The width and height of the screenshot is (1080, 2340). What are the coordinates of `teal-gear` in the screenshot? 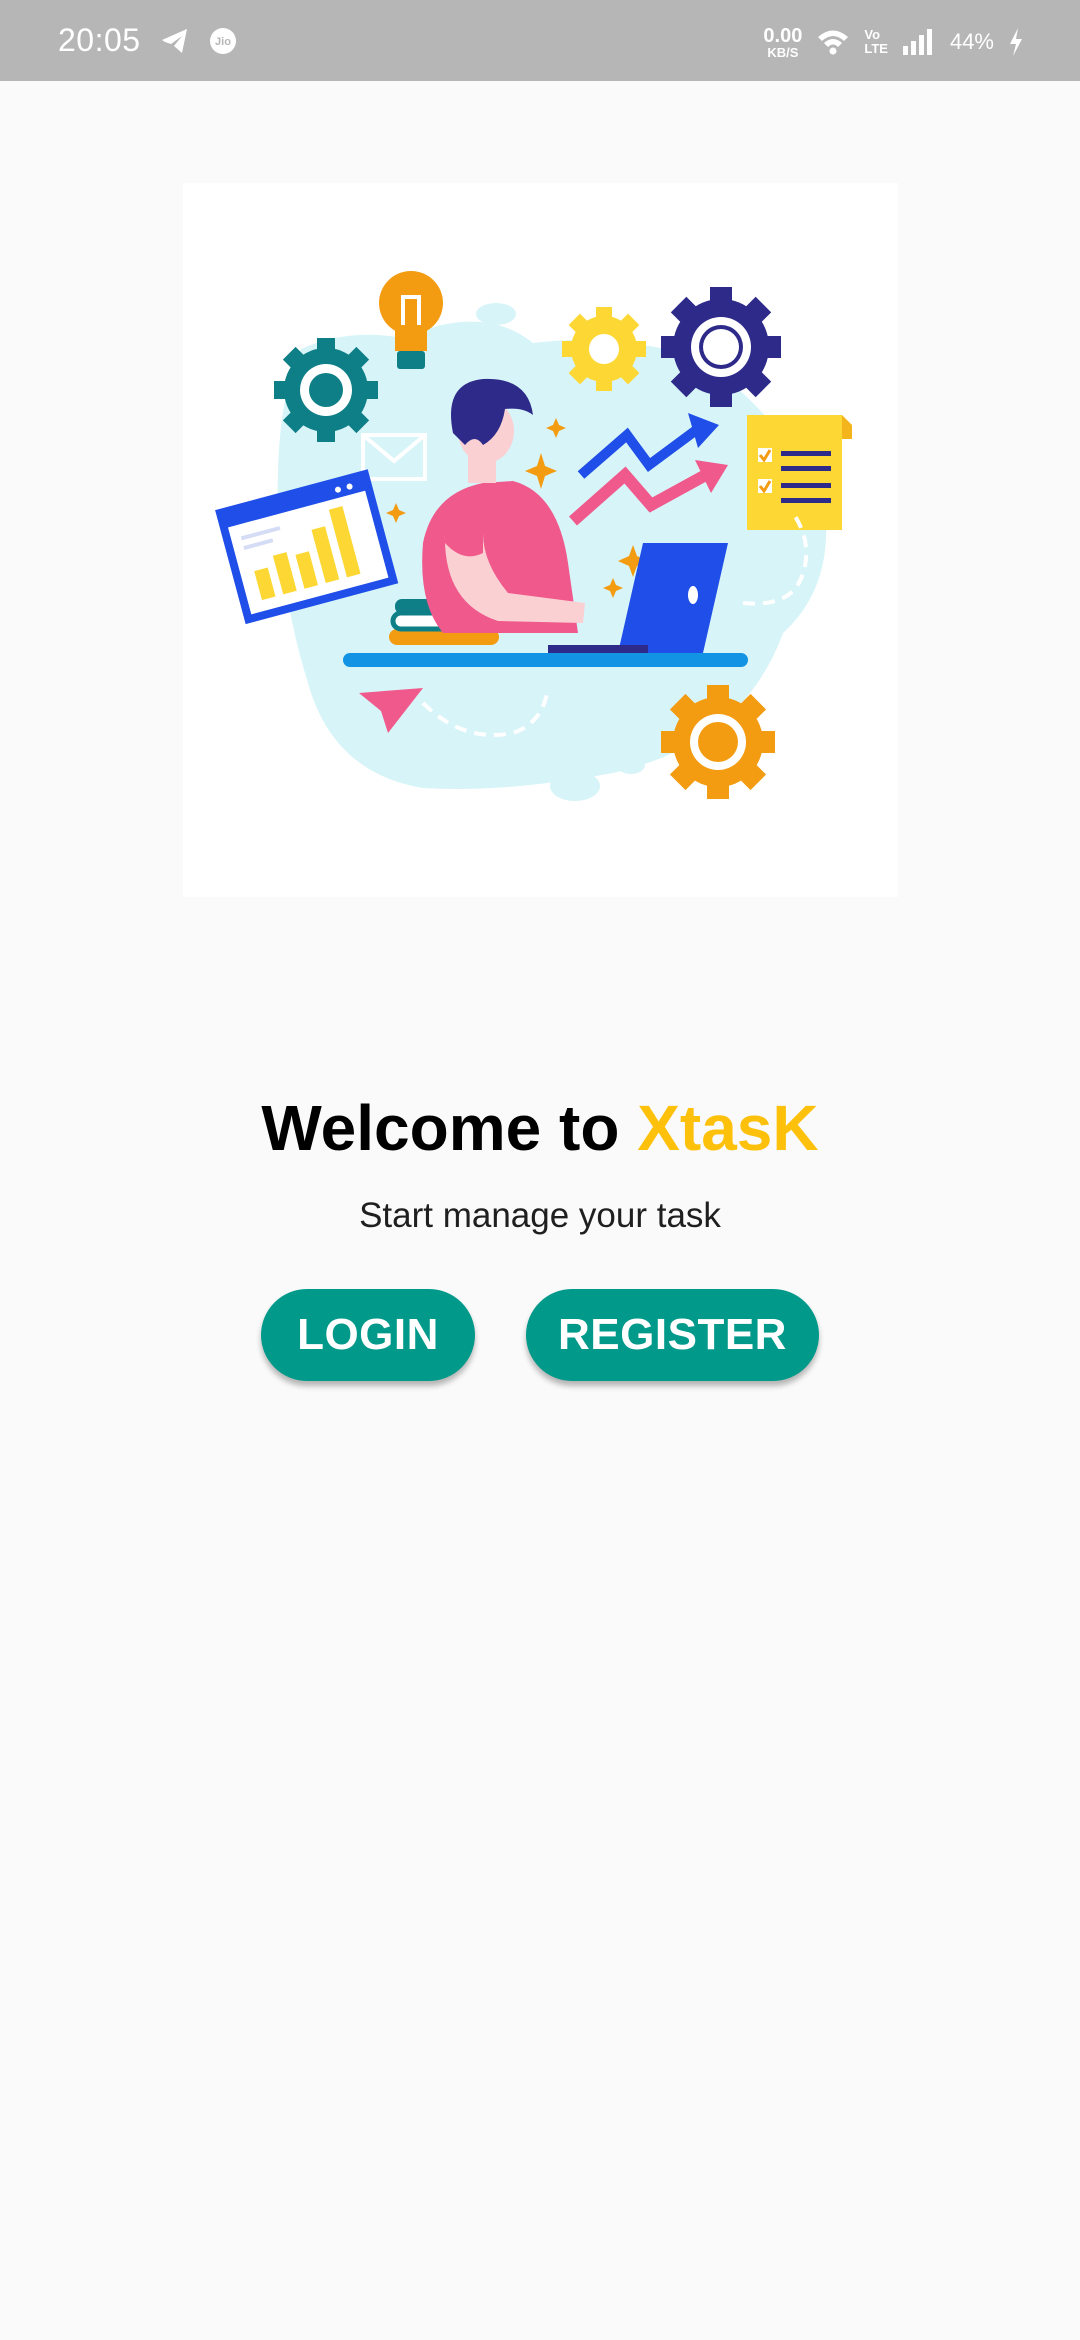 It's located at (326, 390).